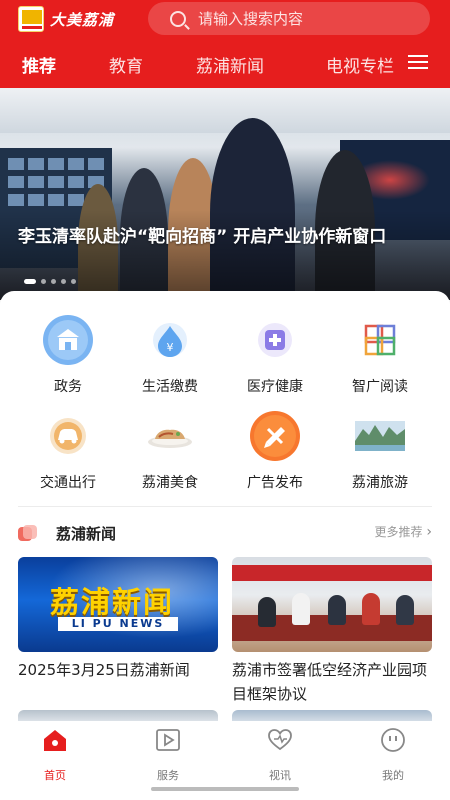 The height and width of the screenshot is (800, 450). Describe the element at coordinates (251, 19) in the screenshot. I see `search-placeholder: 请输入搜索内容` at that location.